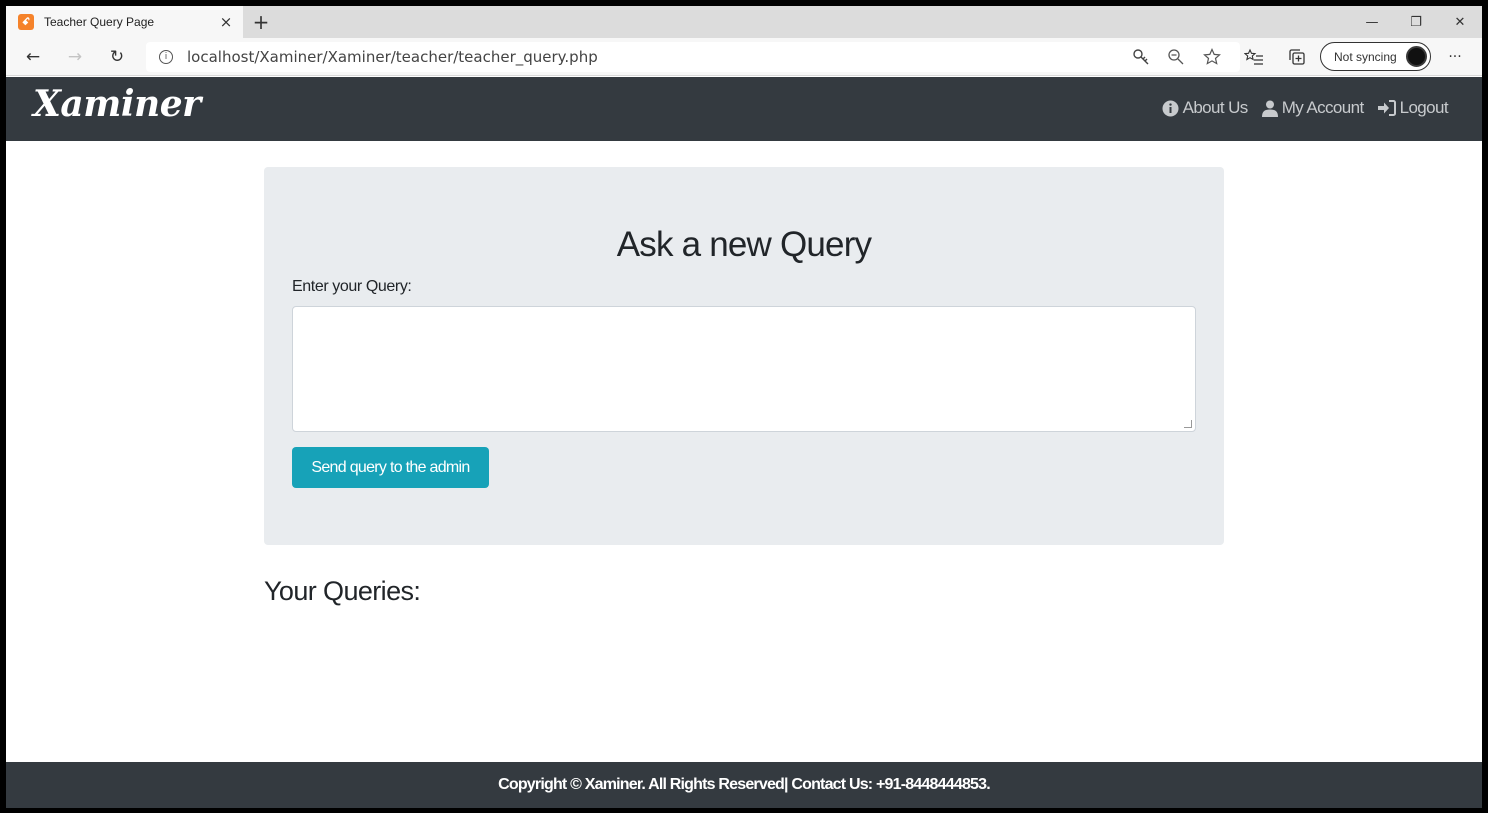 This screenshot has width=1488, height=813. What do you see at coordinates (226, 22) in the screenshot?
I see `tab-close-icon: ×` at bounding box center [226, 22].